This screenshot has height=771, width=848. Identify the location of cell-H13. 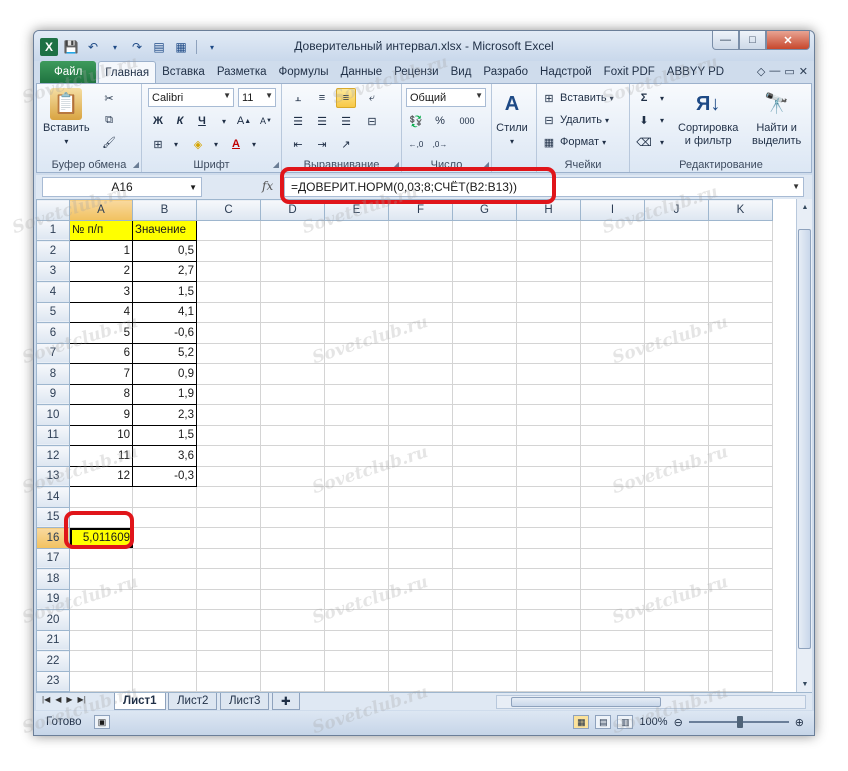
(548, 476).